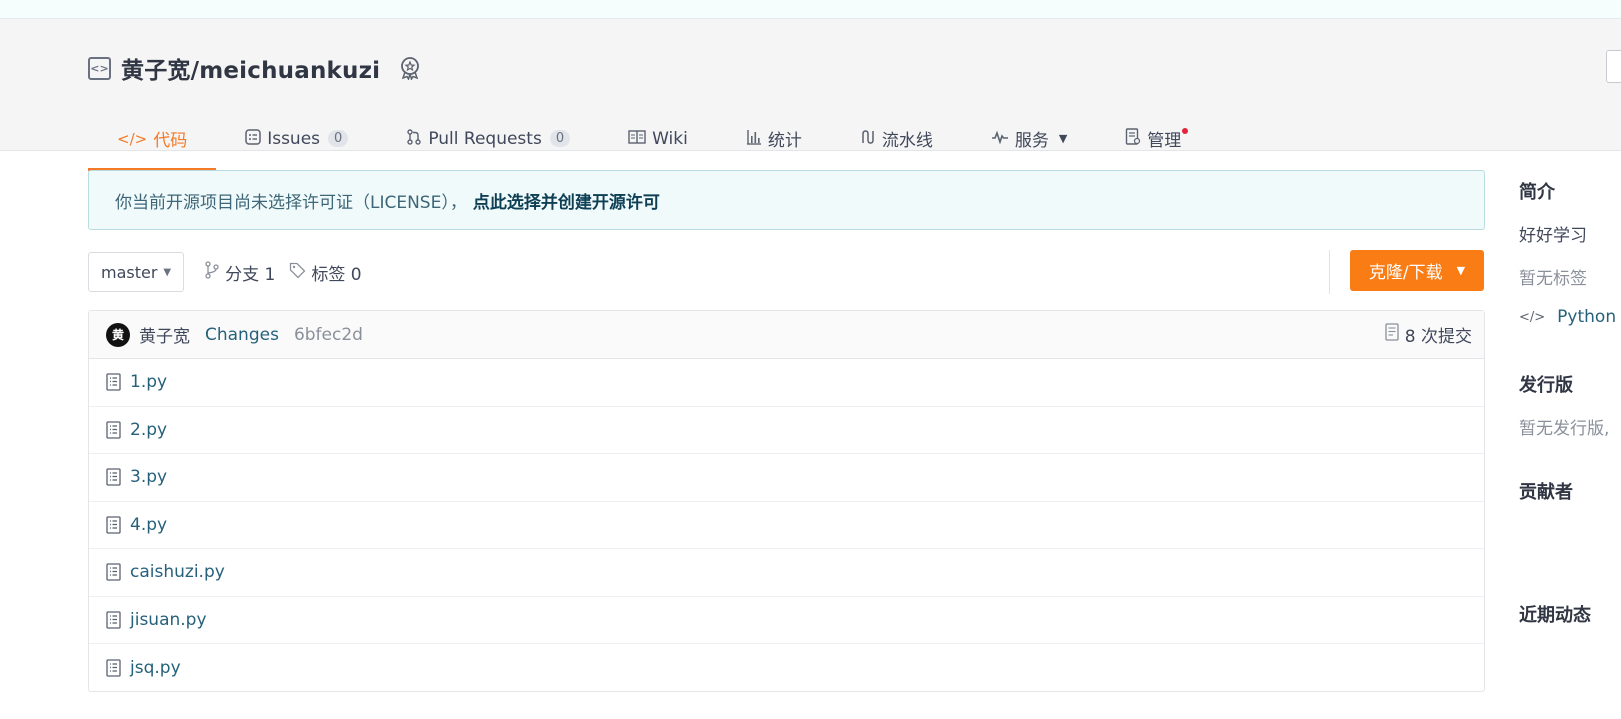 The width and height of the screenshot is (1621, 719). What do you see at coordinates (129, 272) in the screenshot?
I see `branch-select-value: master` at bounding box center [129, 272].